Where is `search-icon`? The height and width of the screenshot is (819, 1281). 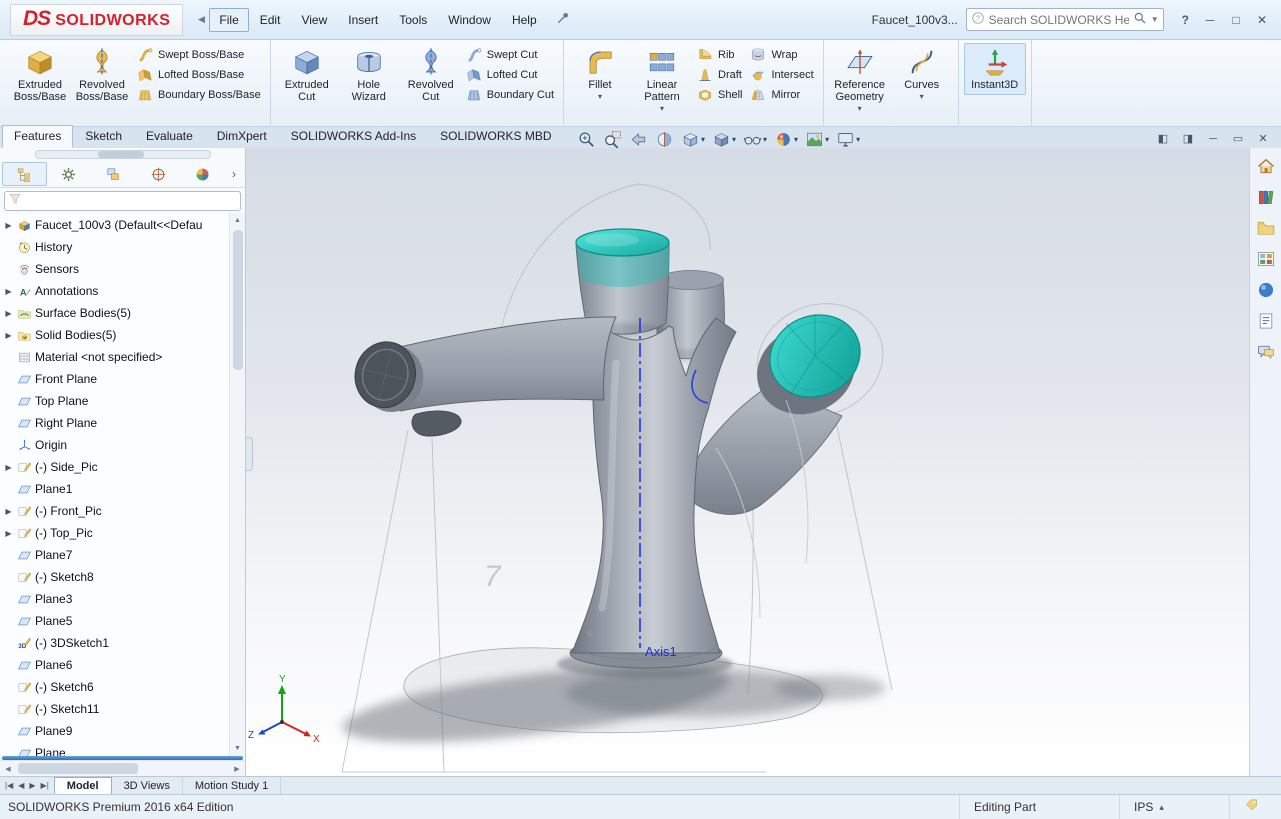
search-icon is located at coordinates (1140, 19).